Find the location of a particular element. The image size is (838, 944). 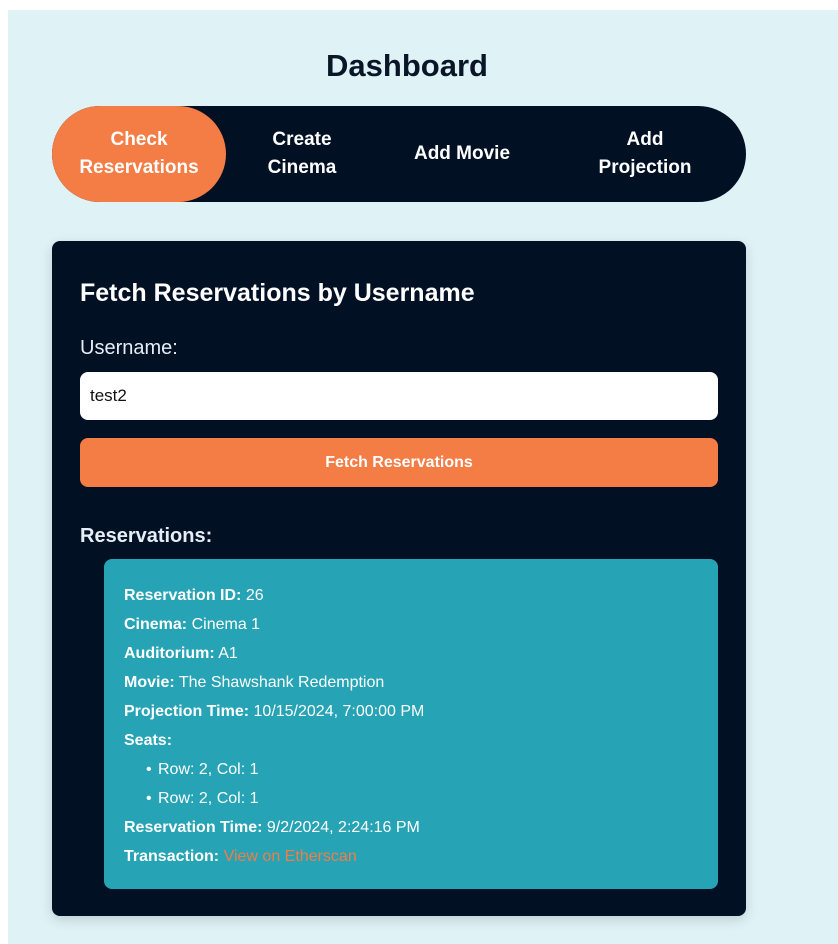

cinema-row: Cinema: Cinema 1 is located at coordinates (411, 624).